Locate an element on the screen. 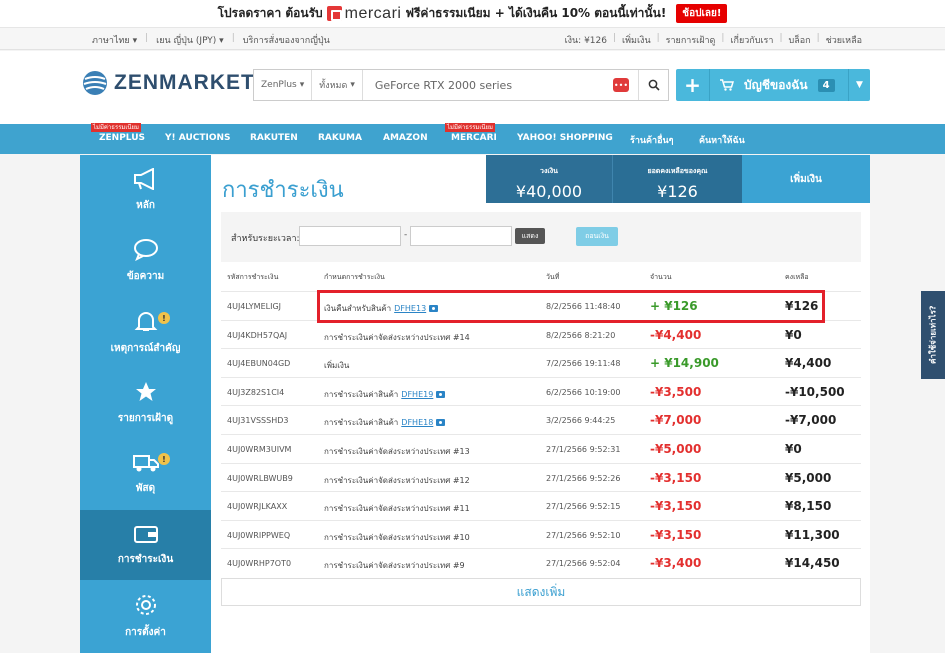 This screenshot has width=945, height=653. page-title: การชำระเงิน is located at coordinates (283, 190).